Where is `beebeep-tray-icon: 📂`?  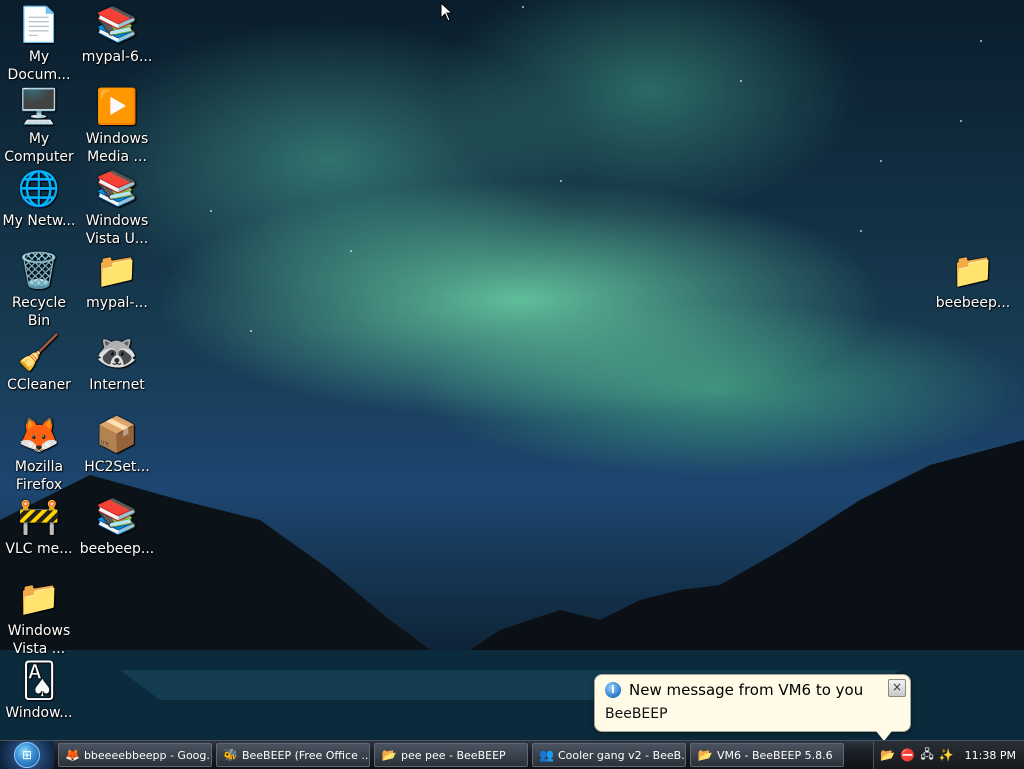 beebeep-tray-icon: 📂 is located at coordinates (887, 755).